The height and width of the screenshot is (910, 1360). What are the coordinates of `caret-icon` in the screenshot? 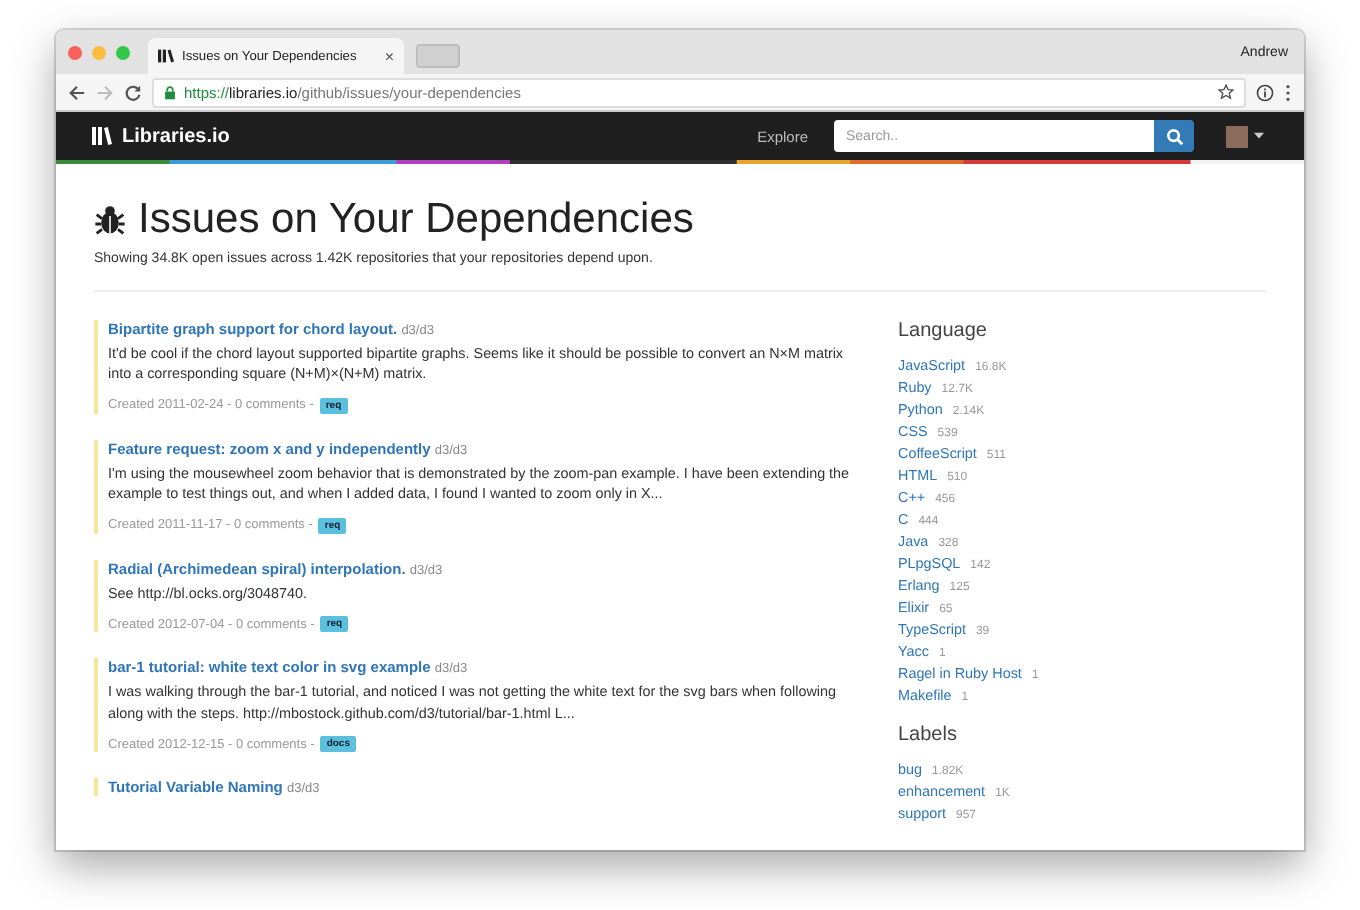 It's located at (1259, 136).